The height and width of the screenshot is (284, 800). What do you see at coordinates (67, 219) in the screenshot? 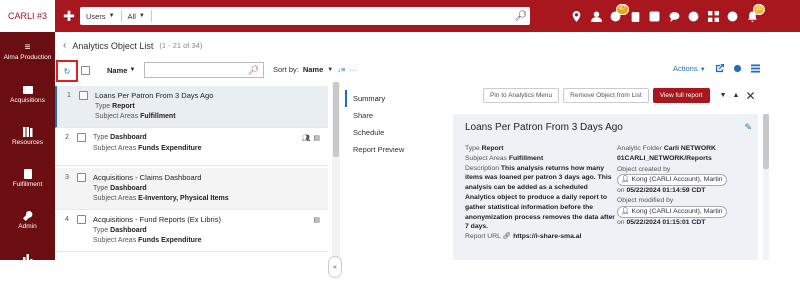
I see `row-number: 4` at bounding box center [67, 219].